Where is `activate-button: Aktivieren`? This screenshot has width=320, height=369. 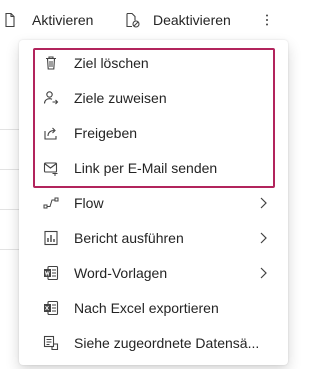 activate-button: Aktivieren is located at coordinates (47, 20).